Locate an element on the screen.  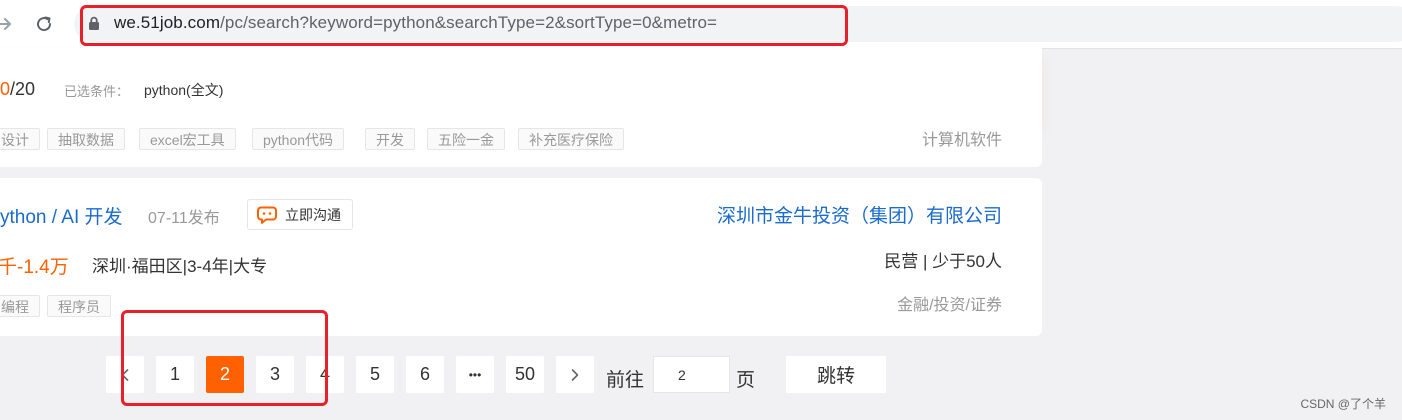
page-number-button: 5 is located at coordinates (375, 374).